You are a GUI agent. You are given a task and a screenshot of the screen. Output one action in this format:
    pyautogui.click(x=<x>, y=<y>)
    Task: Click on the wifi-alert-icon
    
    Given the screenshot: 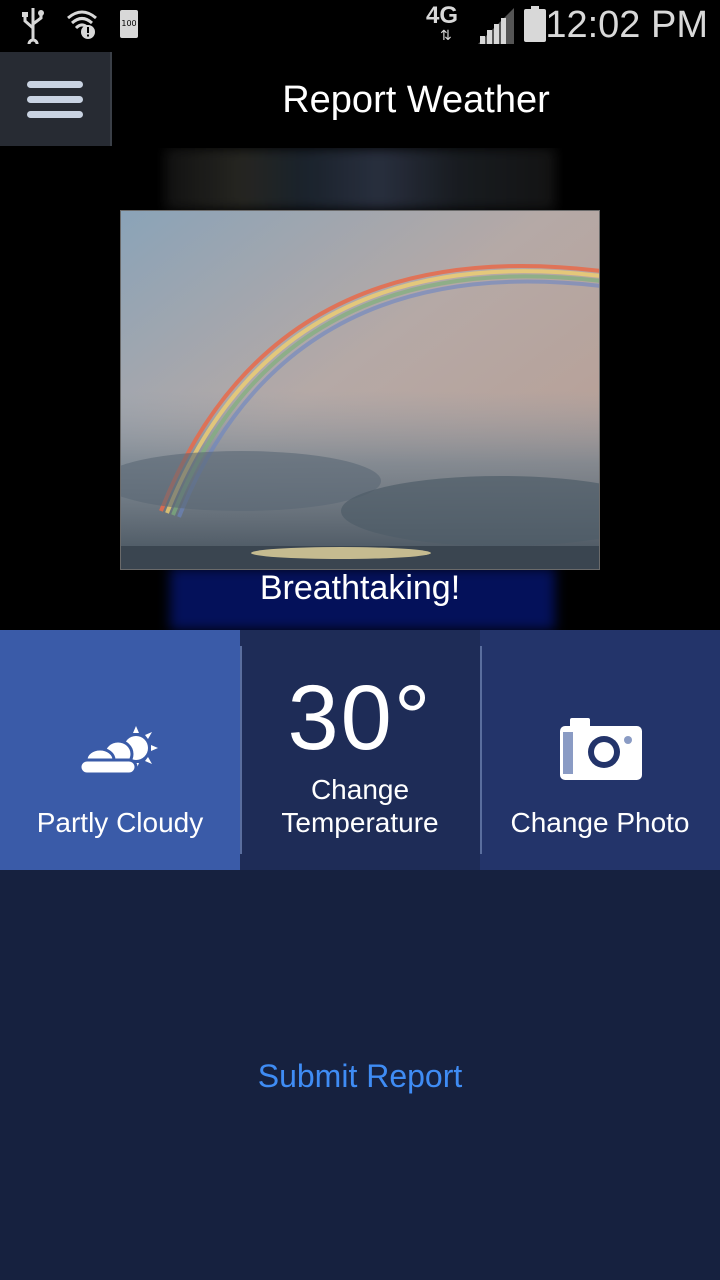 What is the action you would take?
    pyautogui.click(x=82, y=24)
    